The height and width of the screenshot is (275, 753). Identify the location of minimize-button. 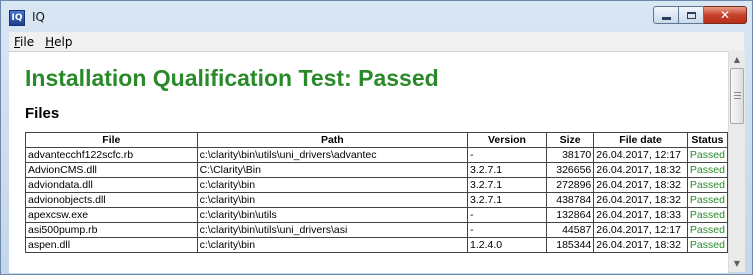
(666, 15).